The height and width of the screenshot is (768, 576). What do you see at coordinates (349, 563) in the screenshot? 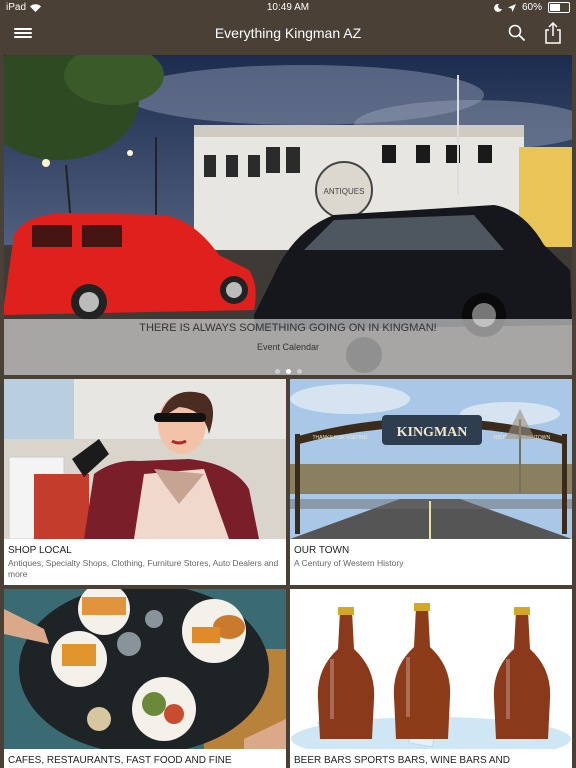
I see `tile-subtitle: A Century of Western History` at bounding box center [349, 563].